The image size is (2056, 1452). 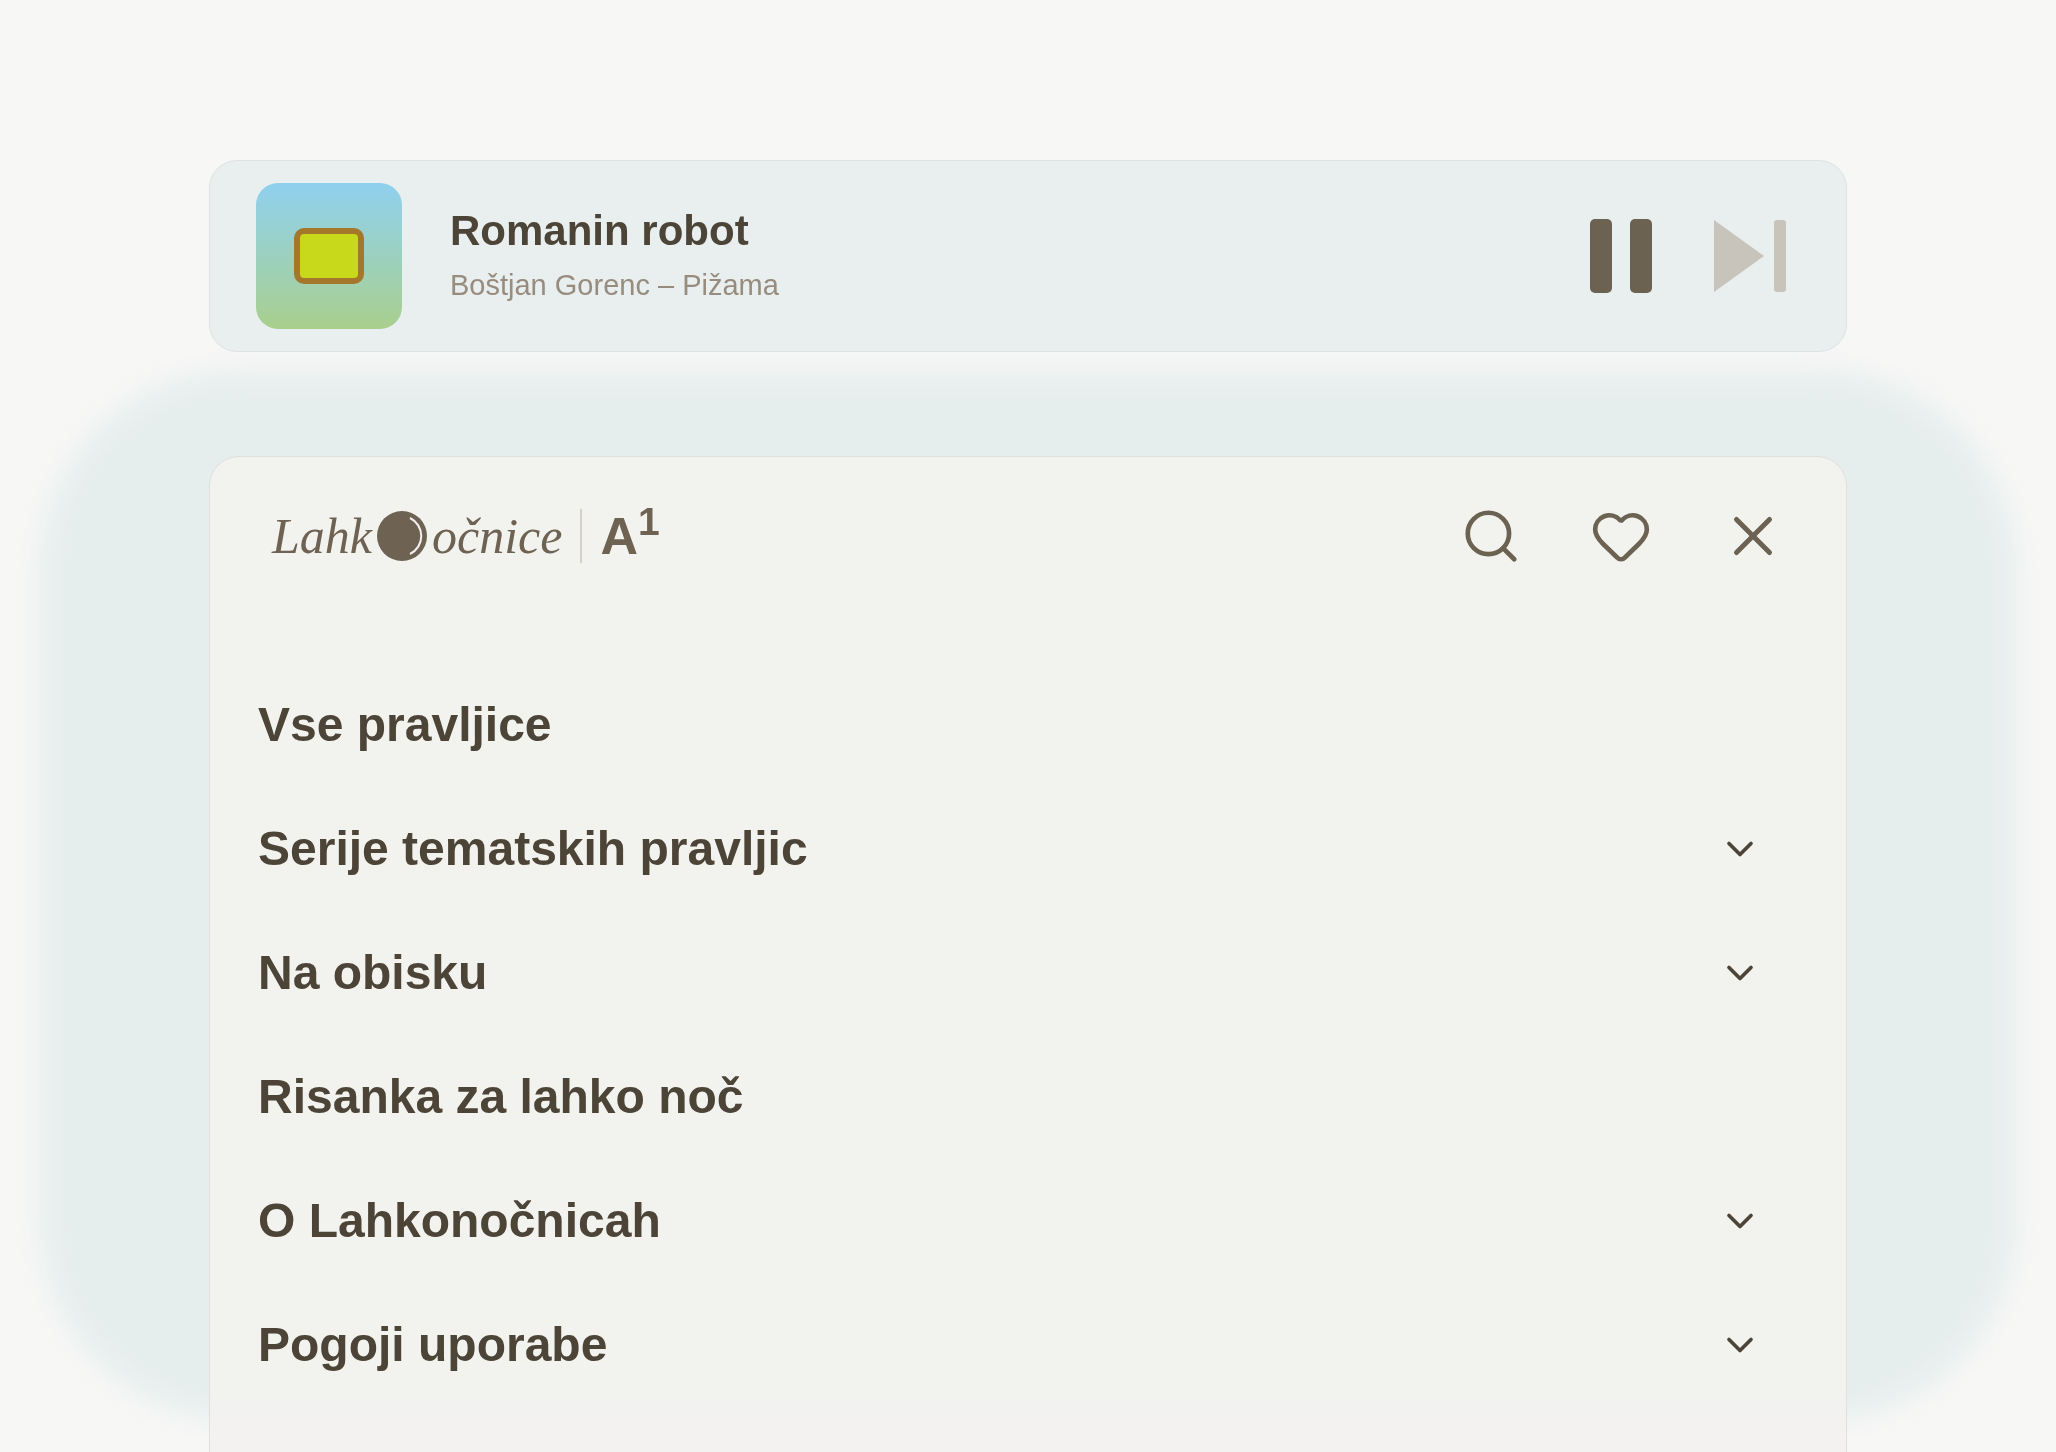 I want to click on logo-text: Lahk, so click(x=322, y=536).